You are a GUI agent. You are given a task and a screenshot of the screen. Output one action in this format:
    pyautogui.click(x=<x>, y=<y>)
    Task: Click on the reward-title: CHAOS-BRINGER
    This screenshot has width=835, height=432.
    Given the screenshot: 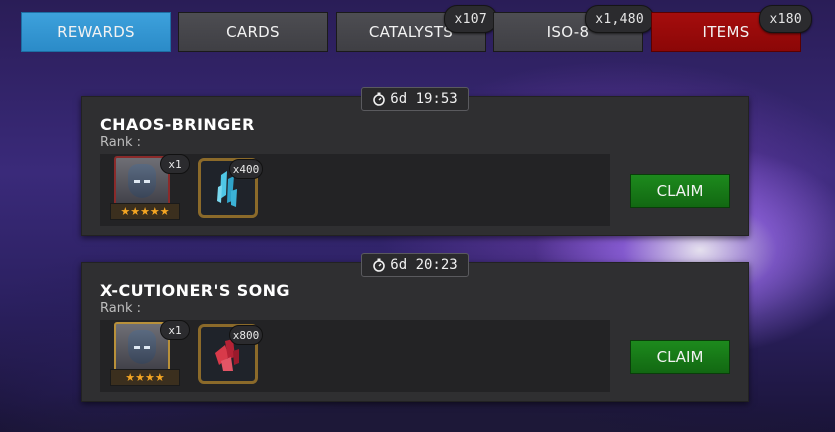 What is the action you would take?
    pyautogui.click(x=177, y=124)
    